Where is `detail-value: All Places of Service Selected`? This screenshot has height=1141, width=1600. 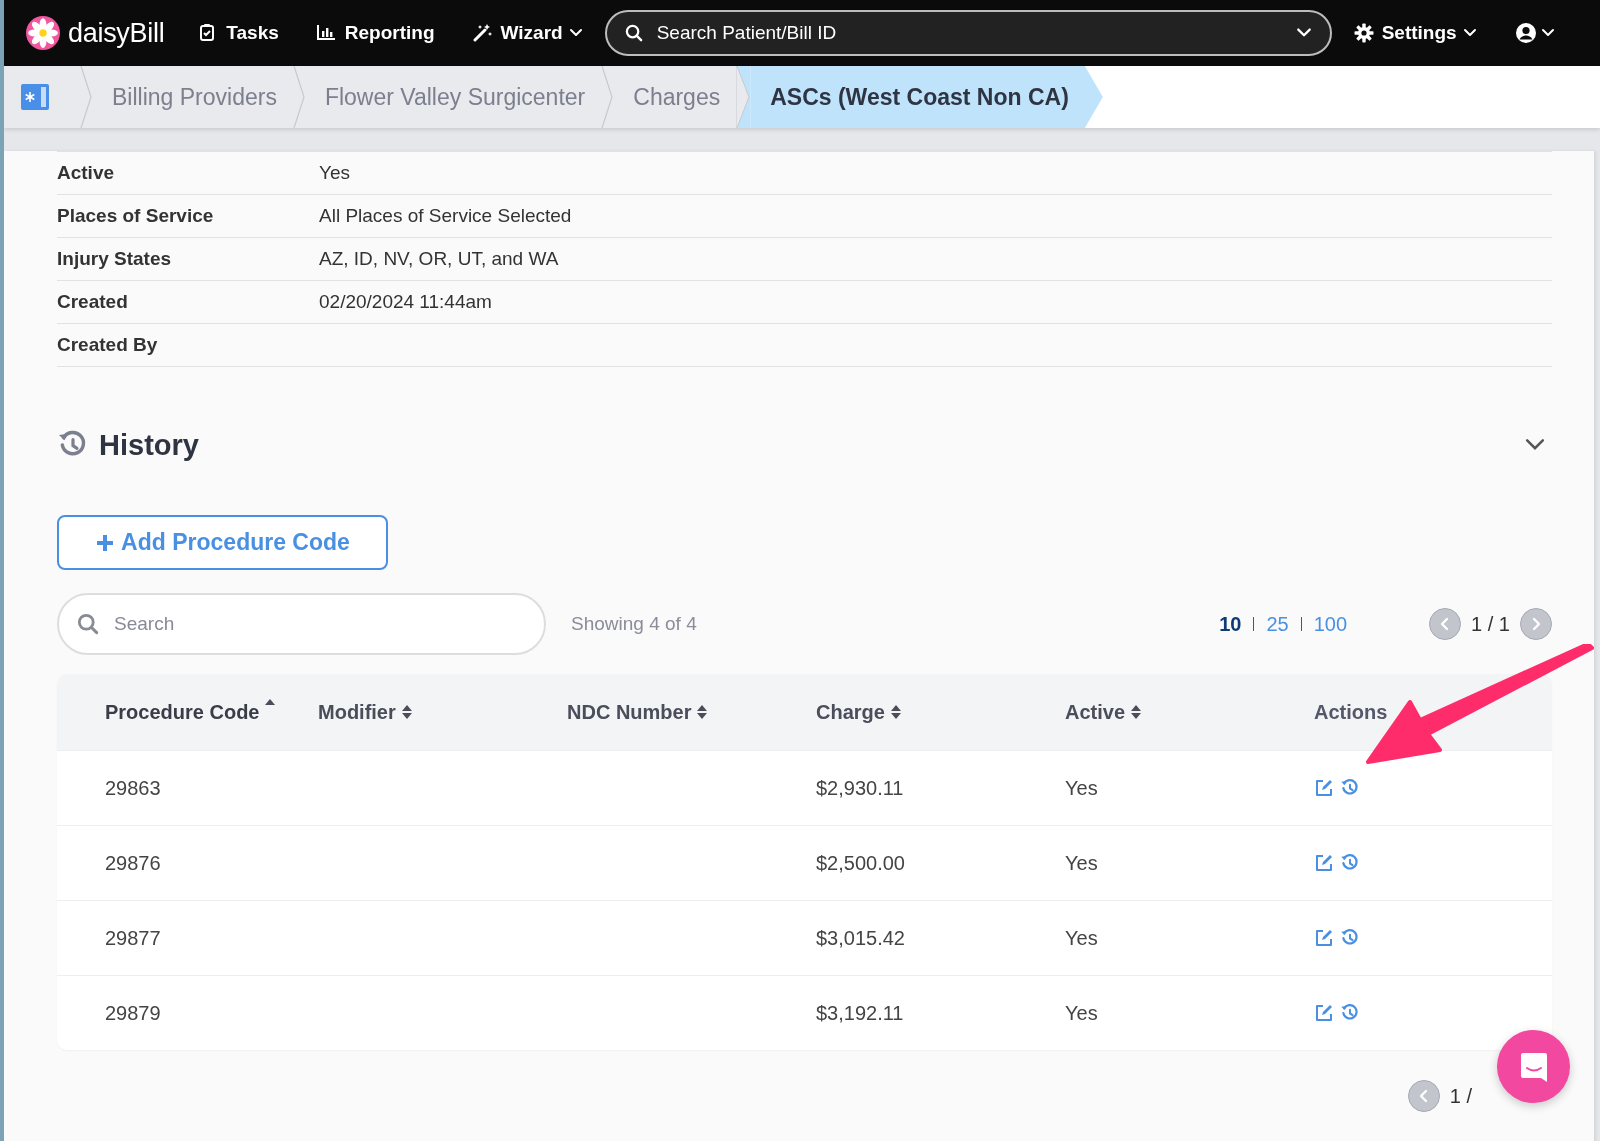 detail-value: All Places of Service Selected is located at coordinates (445, 216).